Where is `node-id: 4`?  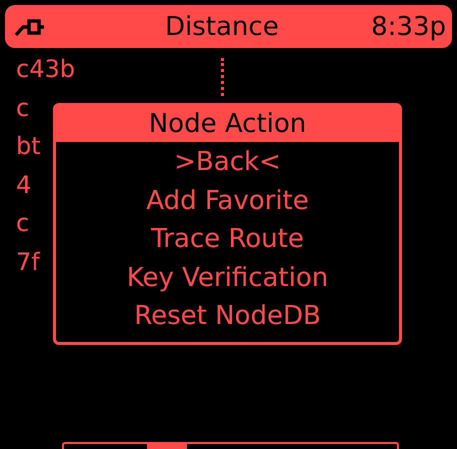 node-id: 4 is located at coordinates (24, 185).